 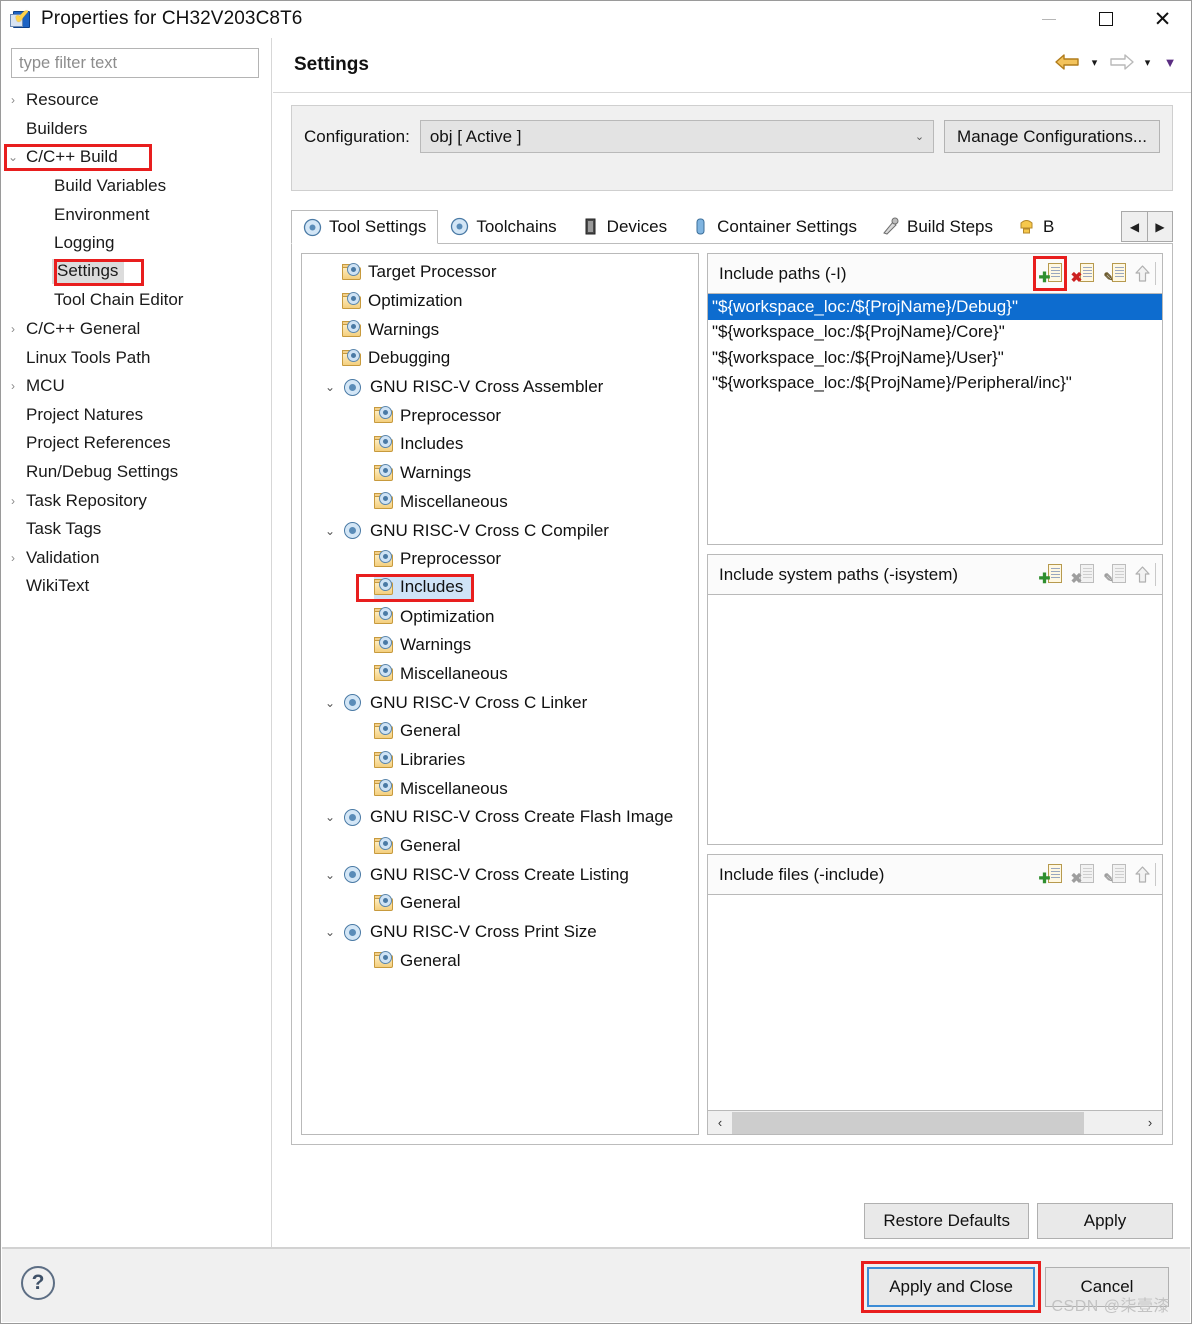 I want to click on tool-tree-item-gnu-risc-v-cross-c-linker: ⌄ GNU RISC-V Cross C Linker, so click(x=500, y=702).